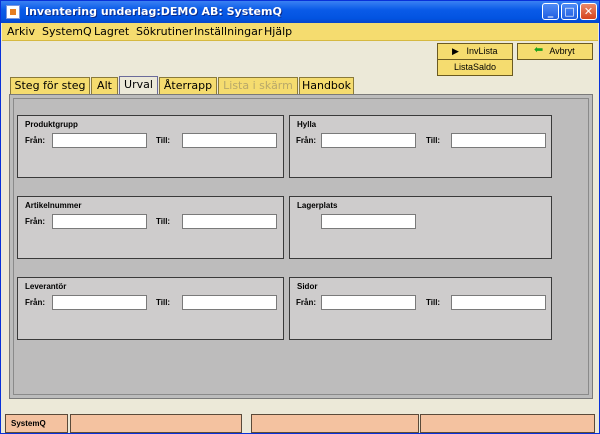  Describe the element at coordinates (46, 286) in the screenshot. I see `leverantor-title: Leverantör` at that location.